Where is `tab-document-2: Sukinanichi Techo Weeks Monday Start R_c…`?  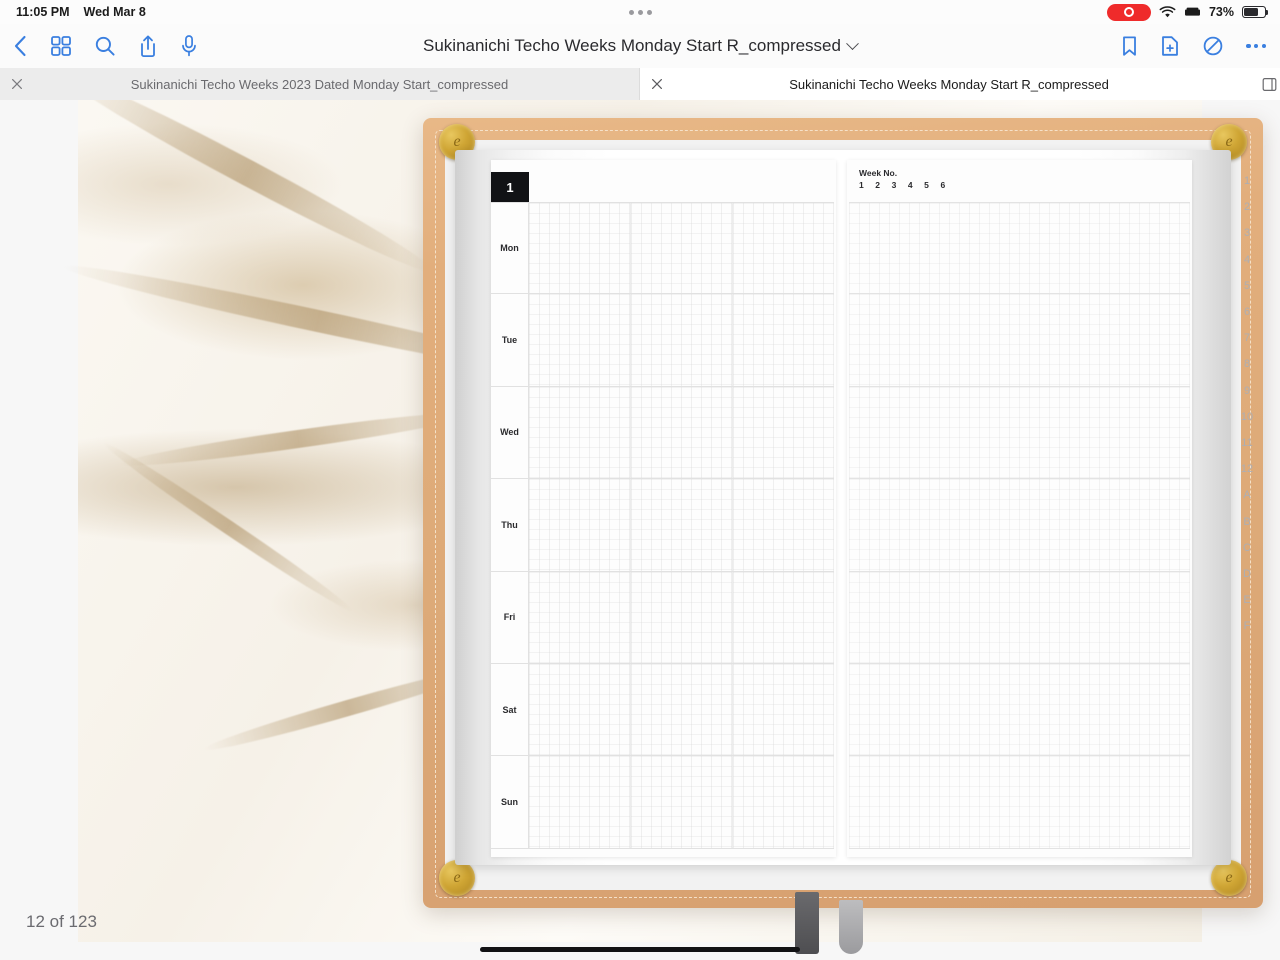
tab-document-2: Sukinanichi Techo Weeks Monday Start R_c… is located at coordinates (949, 84).